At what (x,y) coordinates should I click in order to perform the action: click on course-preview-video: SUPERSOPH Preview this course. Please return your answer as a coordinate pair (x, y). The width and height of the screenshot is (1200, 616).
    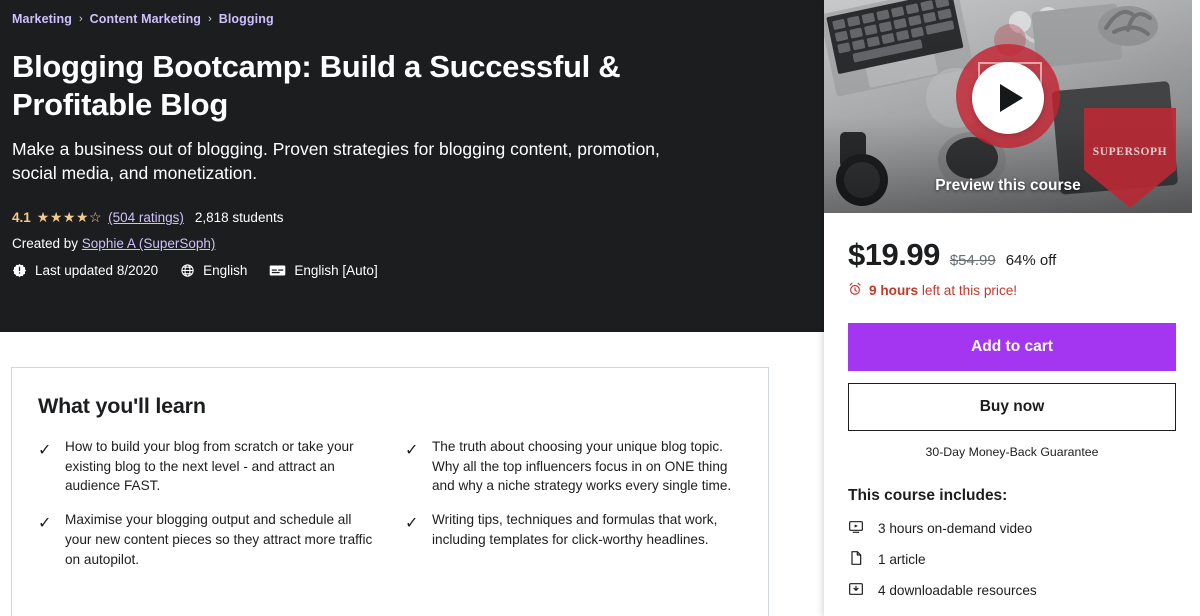
    Looking at the image, I should click on (1008, 106).